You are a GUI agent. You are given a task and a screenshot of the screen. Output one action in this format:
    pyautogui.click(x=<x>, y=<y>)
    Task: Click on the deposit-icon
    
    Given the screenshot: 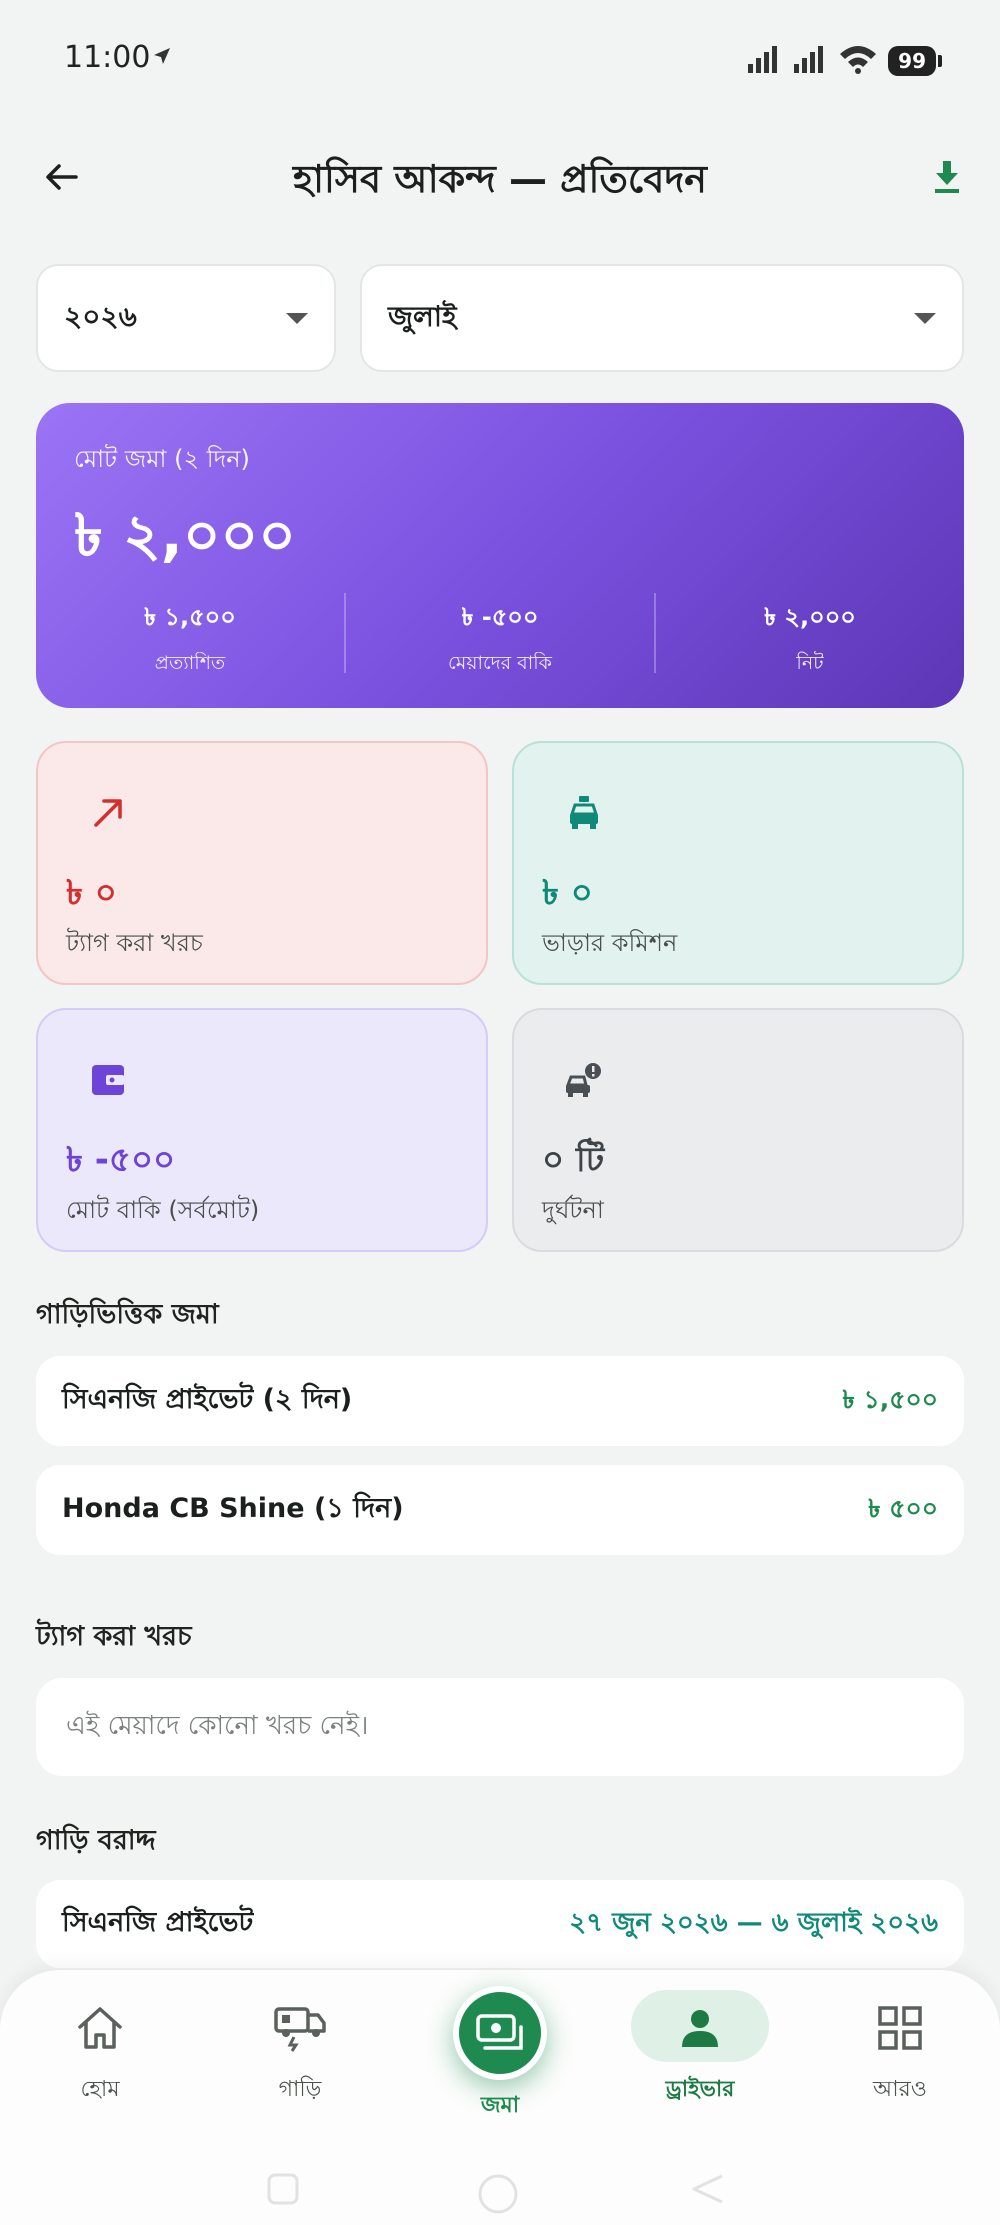 What is the action you would take?
    pyautogui.click(x=499, y=2032)
    